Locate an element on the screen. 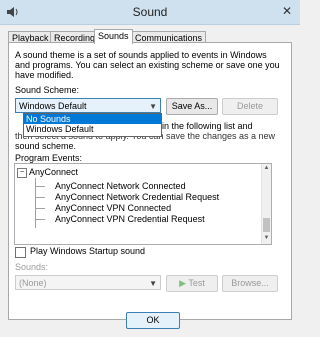 The height and width of the screenshot is (337, 320). tab-sounds: Sounds is located at coordinates (113, 36).